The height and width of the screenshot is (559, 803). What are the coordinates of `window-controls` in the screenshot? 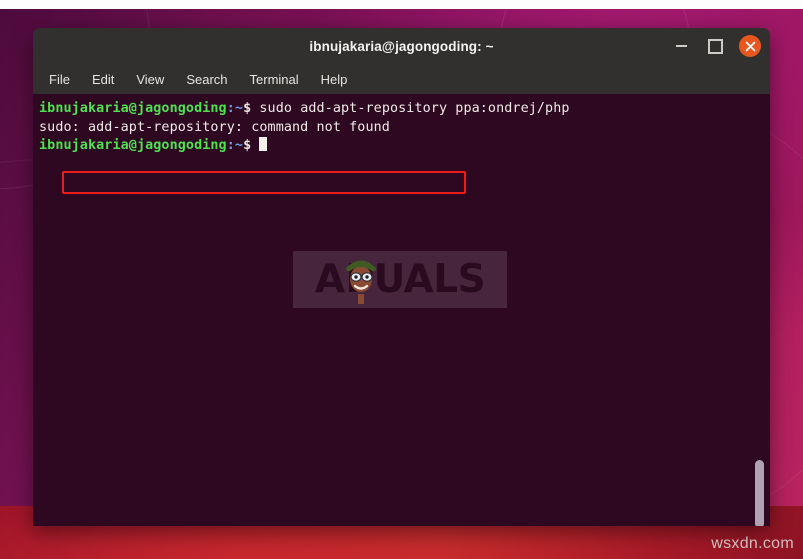 It's located at (716, 46).